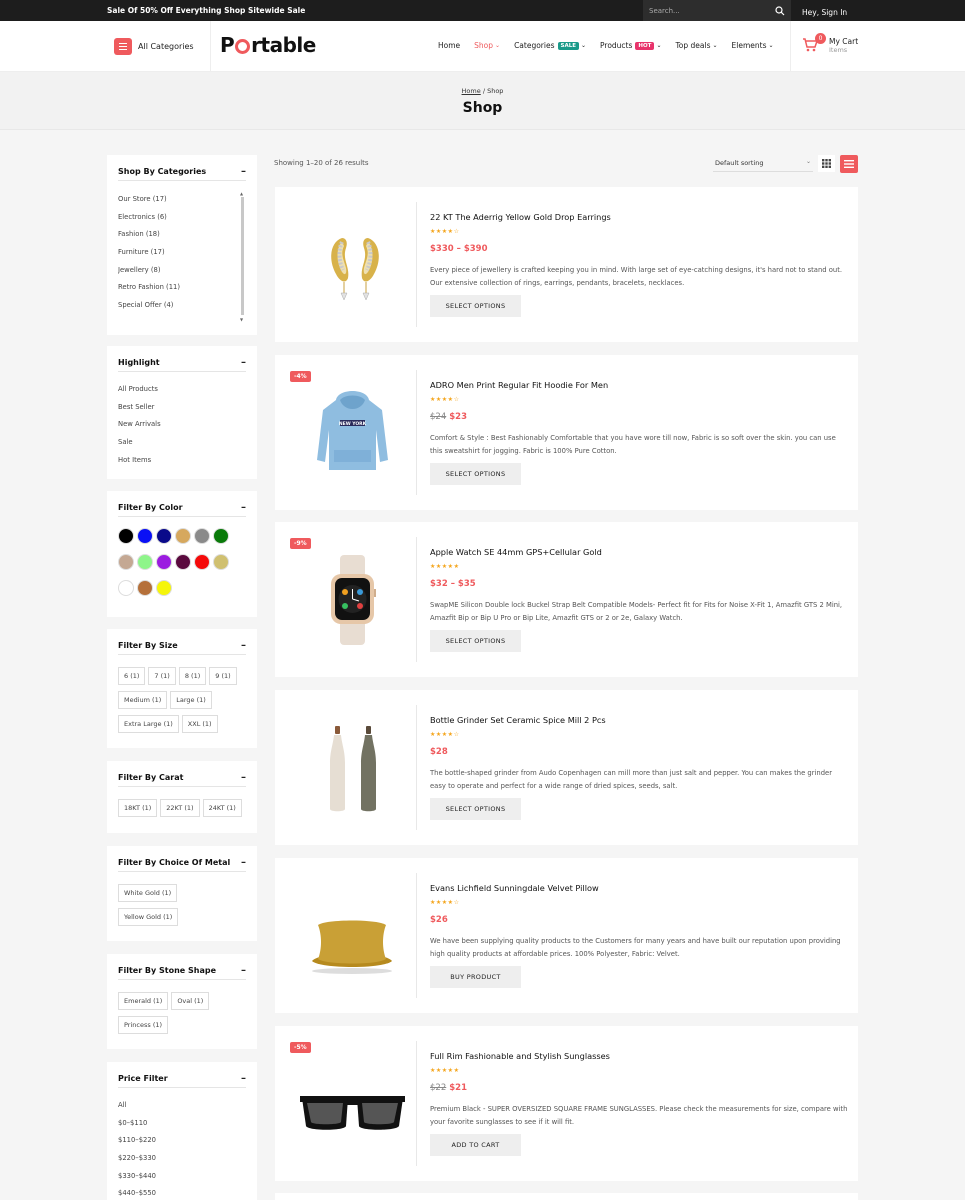  What do you see at coordinates (223, 676) in the screenshot?
I see `size-chip: 9 (1)` at bounding box center [223, 676].